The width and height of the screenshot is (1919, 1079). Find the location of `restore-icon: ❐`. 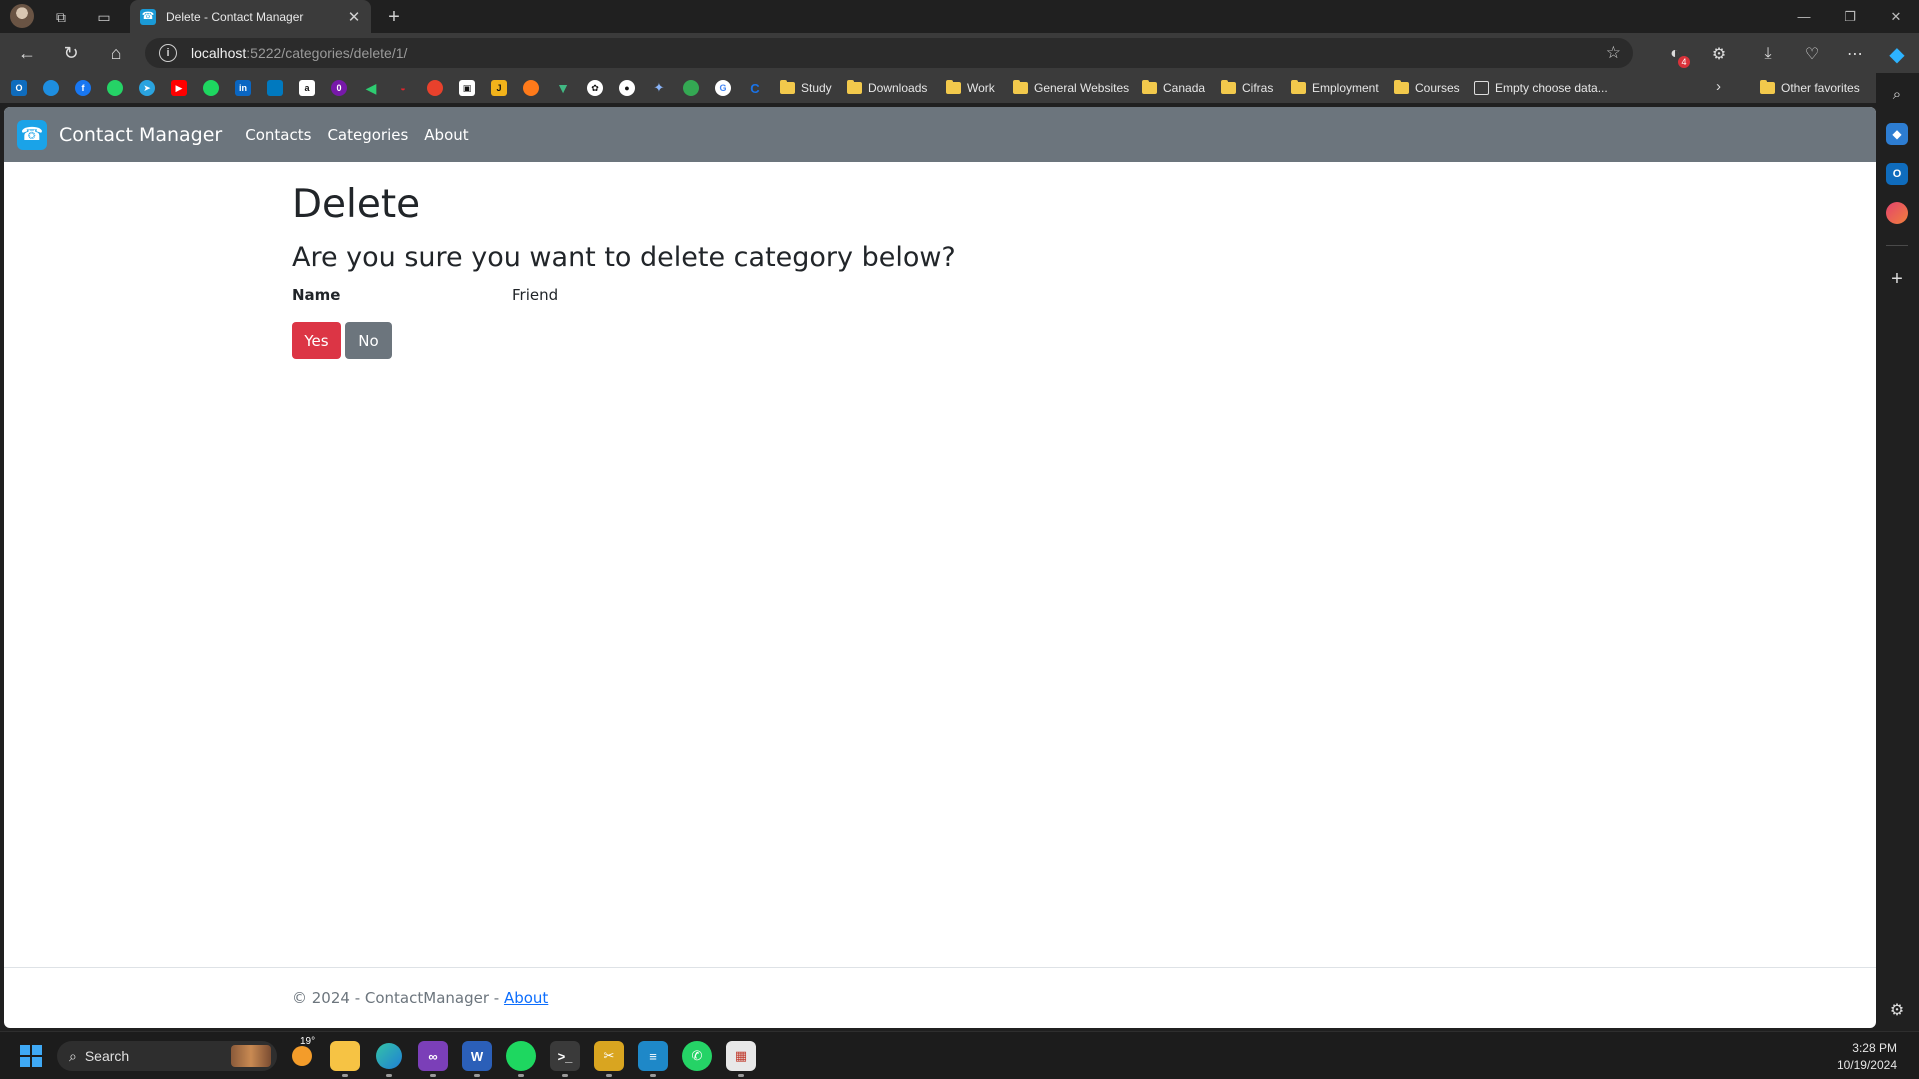

restore-icon: ❐ is located at coordinates (1850, 16).